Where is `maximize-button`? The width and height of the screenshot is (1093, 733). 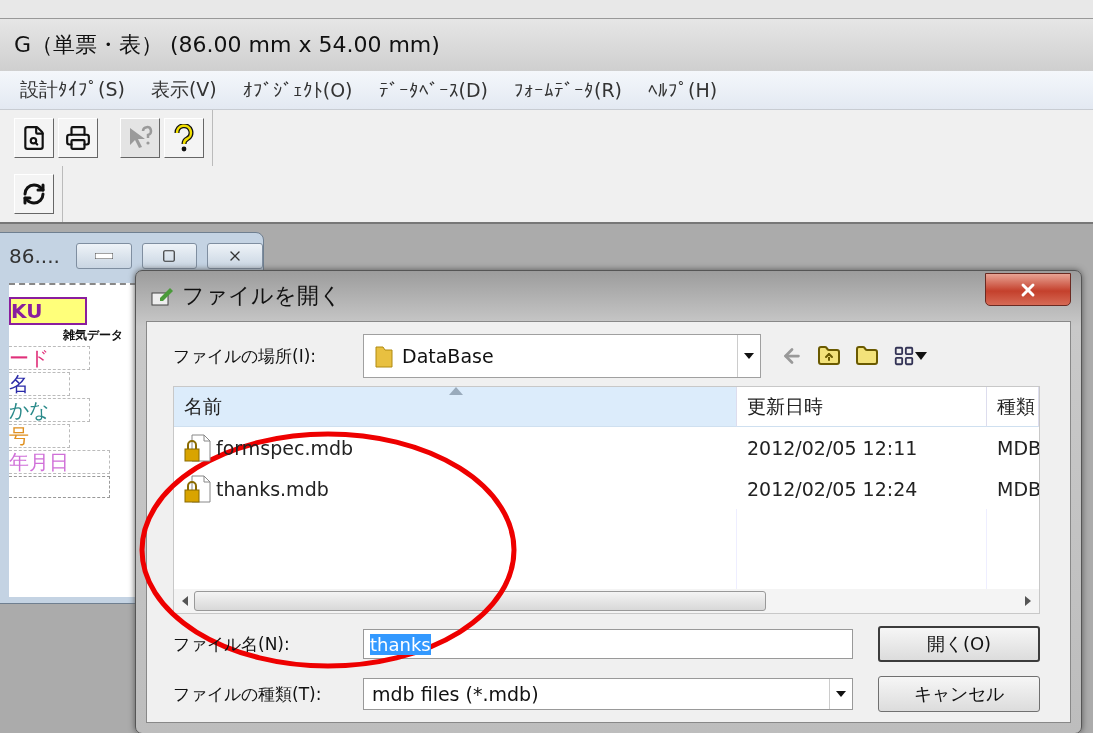 maximize-button is located at coordinates (169, 256).